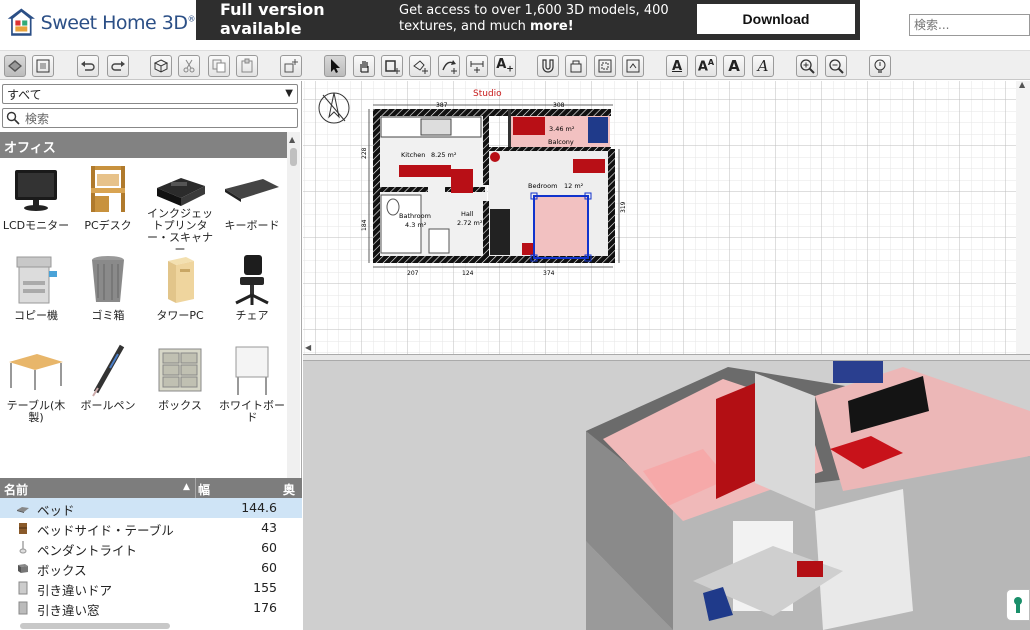  Describe the element at coordinates (108, 293) in the screenshot. I see `catalog-item-trash-can: ゴミ箱` at that location.